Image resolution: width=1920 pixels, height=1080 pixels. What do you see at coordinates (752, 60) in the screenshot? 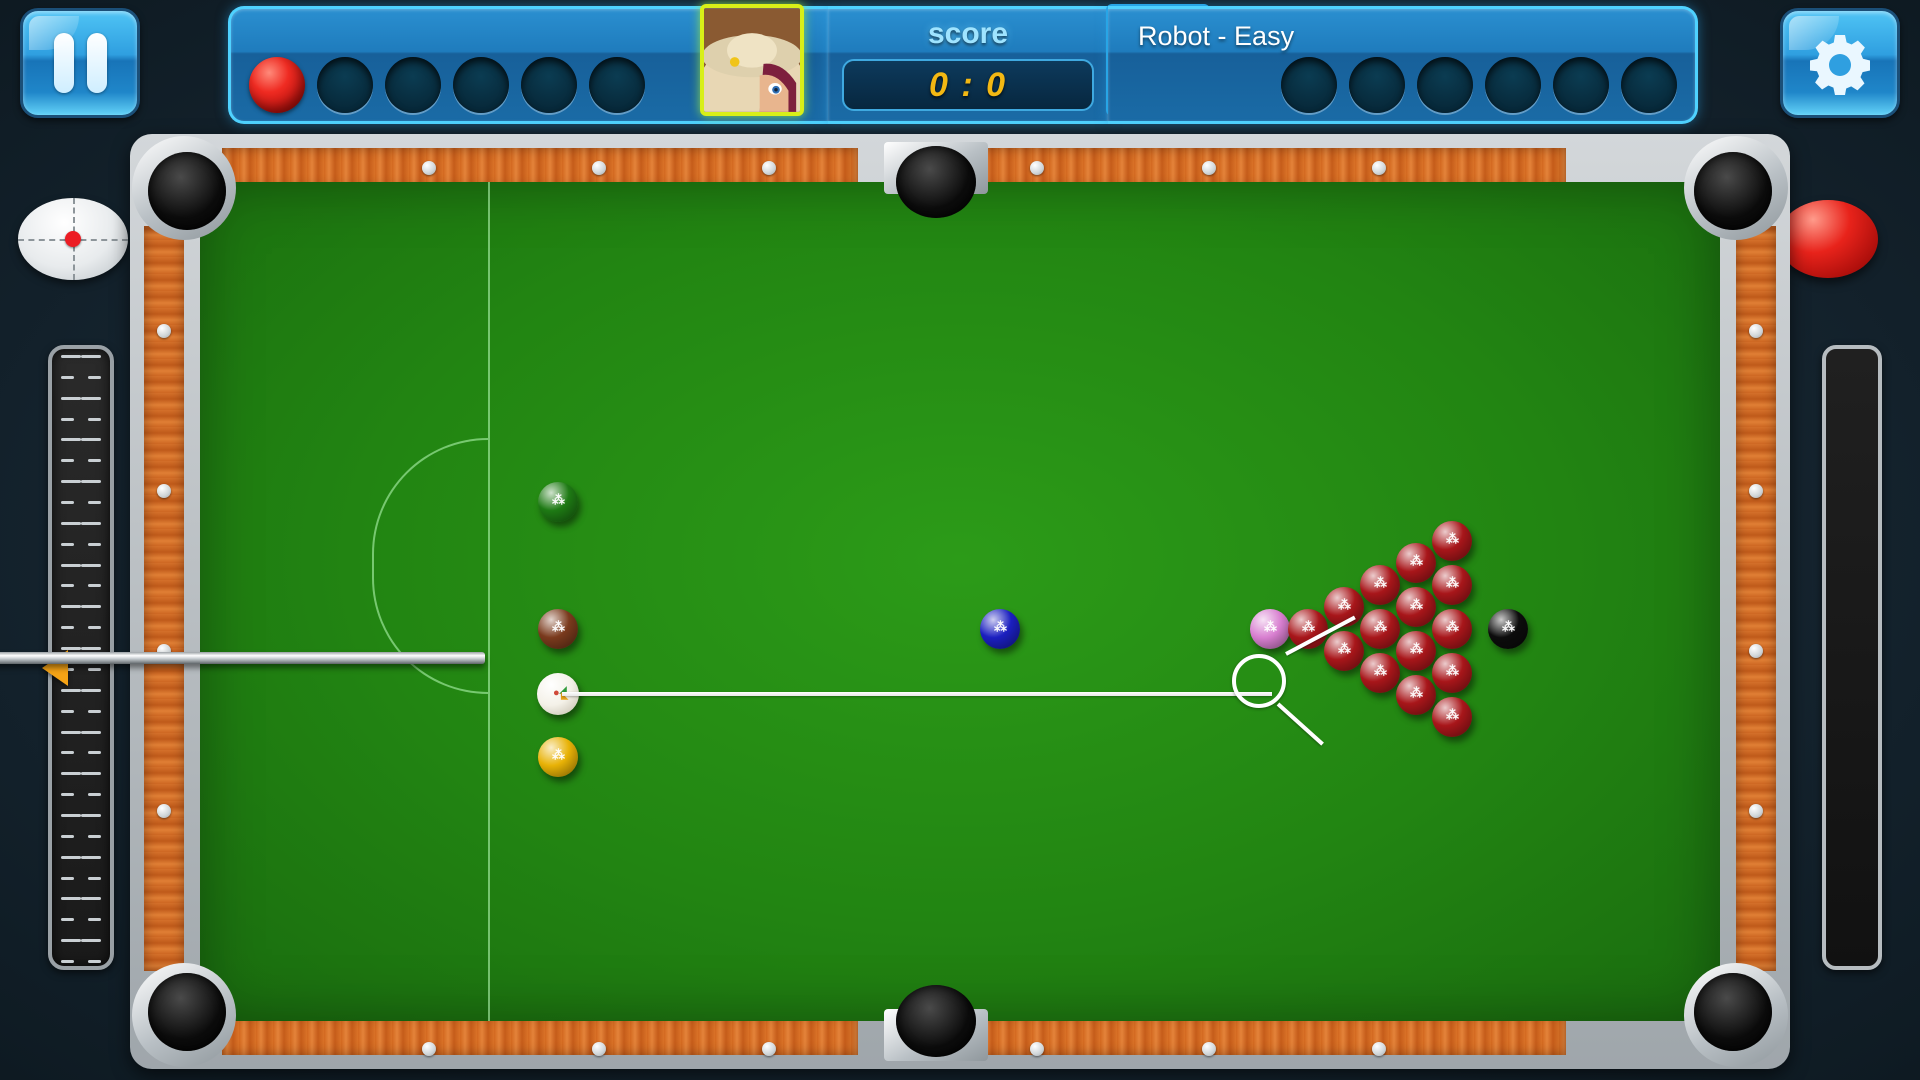
I see `player-avatar` at bounding box center [752, 60].